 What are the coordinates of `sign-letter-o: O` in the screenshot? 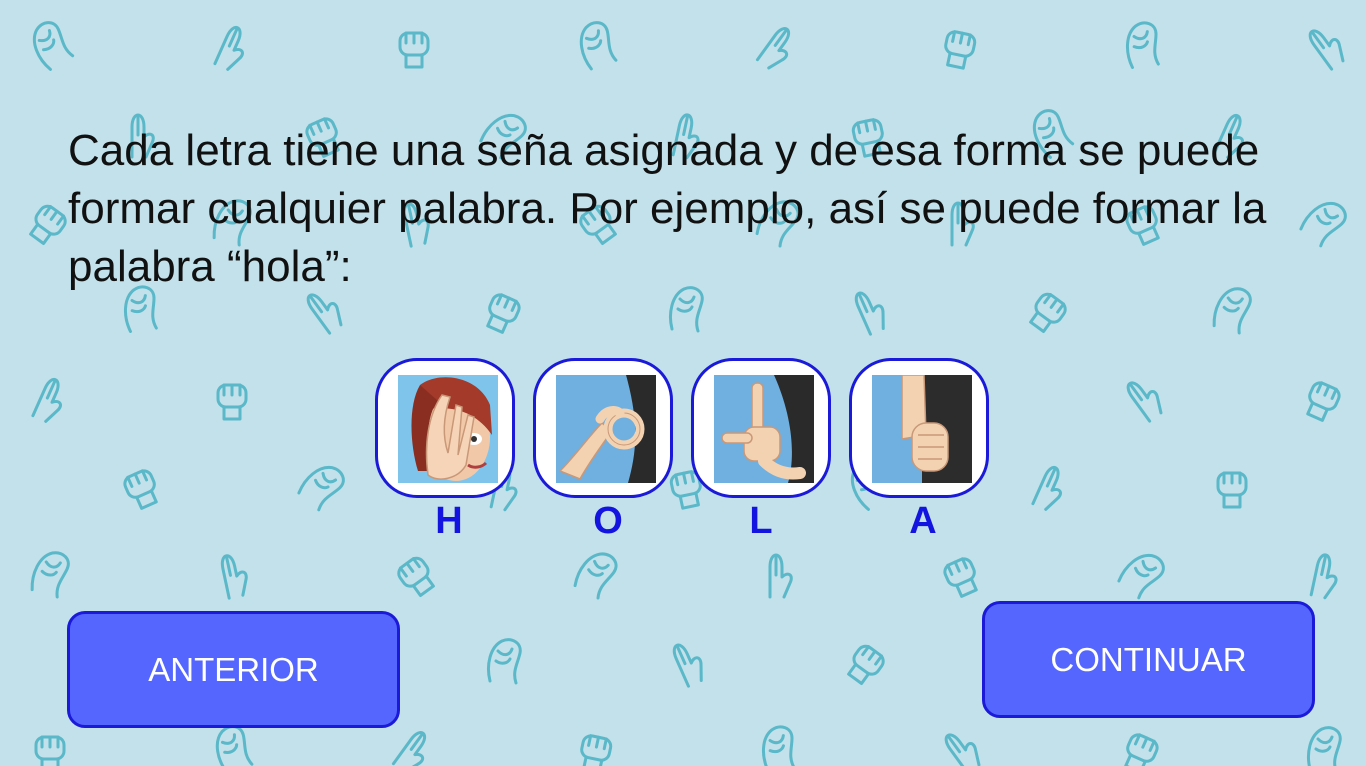 It's located at (608, 521).